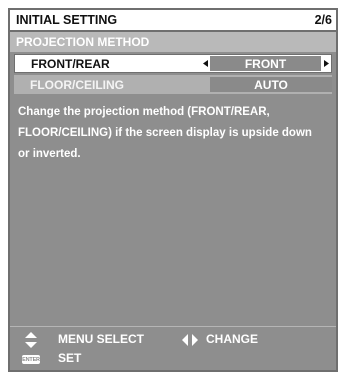  Describe the element at coordinates (70, 63) in the screenshot. I see `setting-label-front-rear: FRONT/REAR` at that location.